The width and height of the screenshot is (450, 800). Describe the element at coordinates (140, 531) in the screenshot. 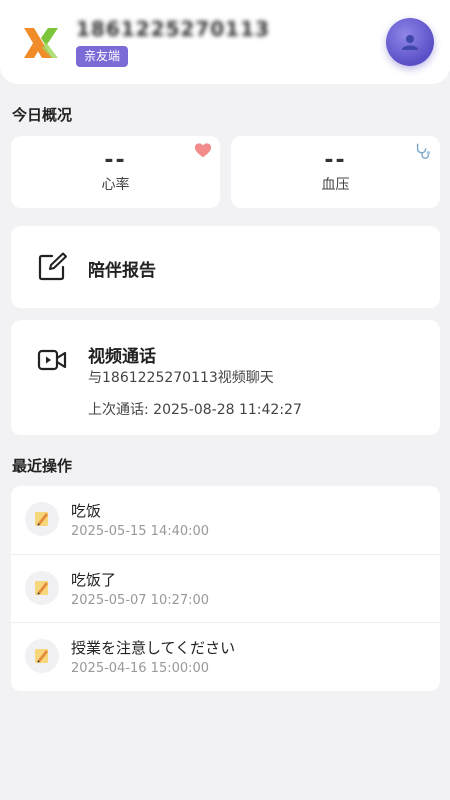

I see `recent-item-time: 2025-05-15 14:40:00` at that location.